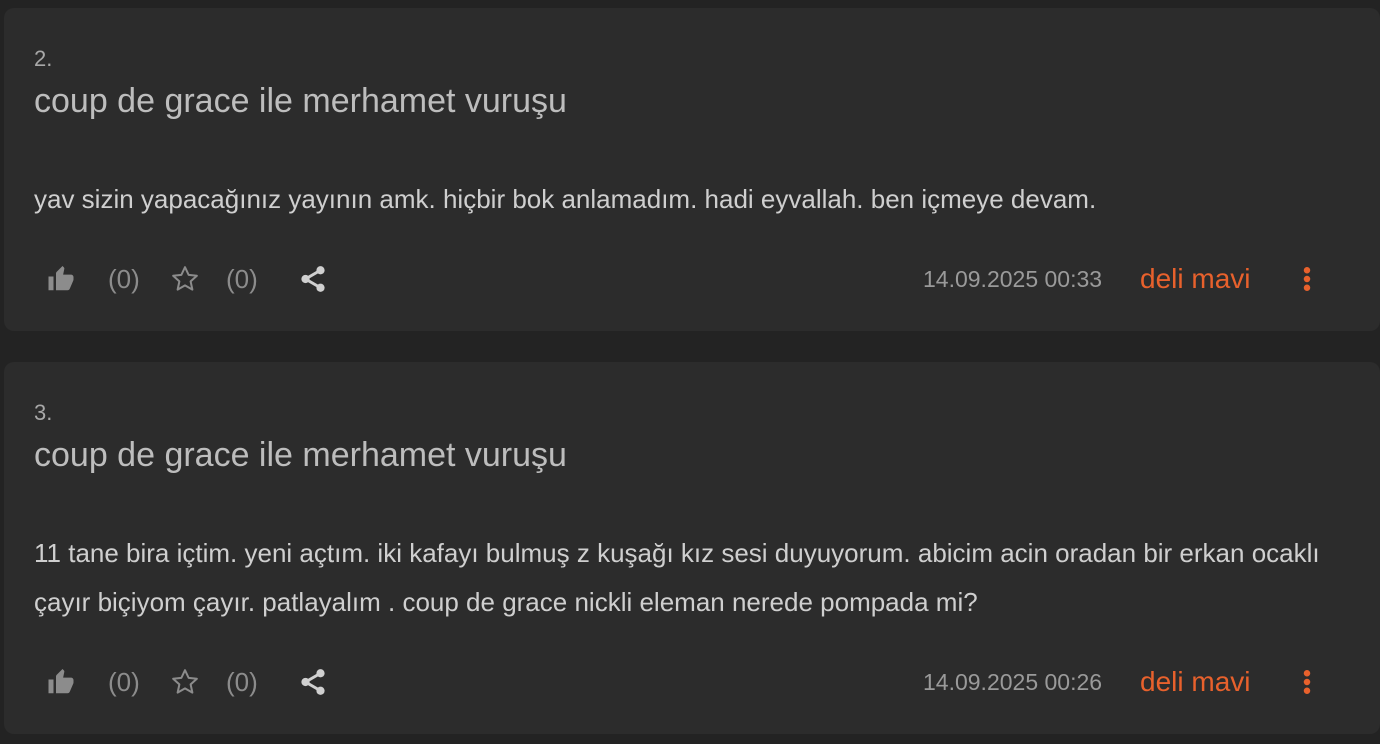  Describe the element at coordinates (692, 682) in the screenshot. I see `entry-footer: (0) (0) 14.09.2025 00:26 deli mavi` at that location.